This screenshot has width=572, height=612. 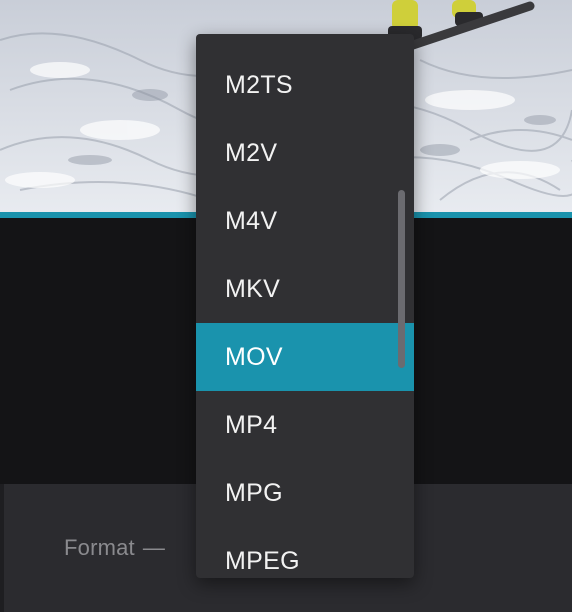 What do you see at coordinates (99, 547) in the screenshot?
I see `format-label-text: Format` at bounding box center [99, 547].